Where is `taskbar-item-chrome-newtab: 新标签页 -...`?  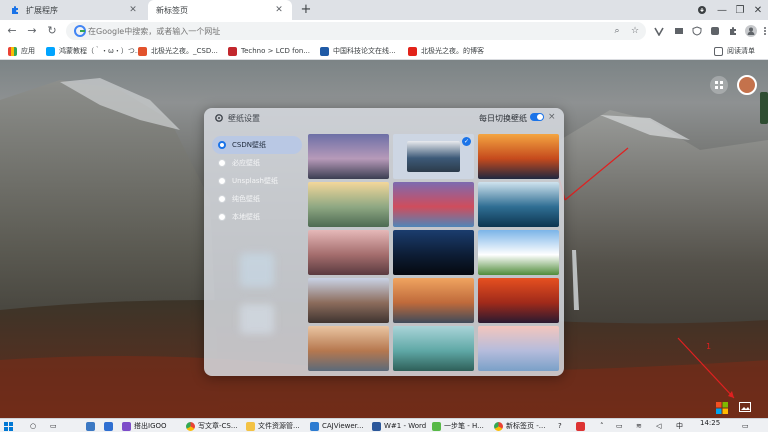 taskbar-item-chrome-newtab: 新标签页 -... is located at coordinates (519, 426).